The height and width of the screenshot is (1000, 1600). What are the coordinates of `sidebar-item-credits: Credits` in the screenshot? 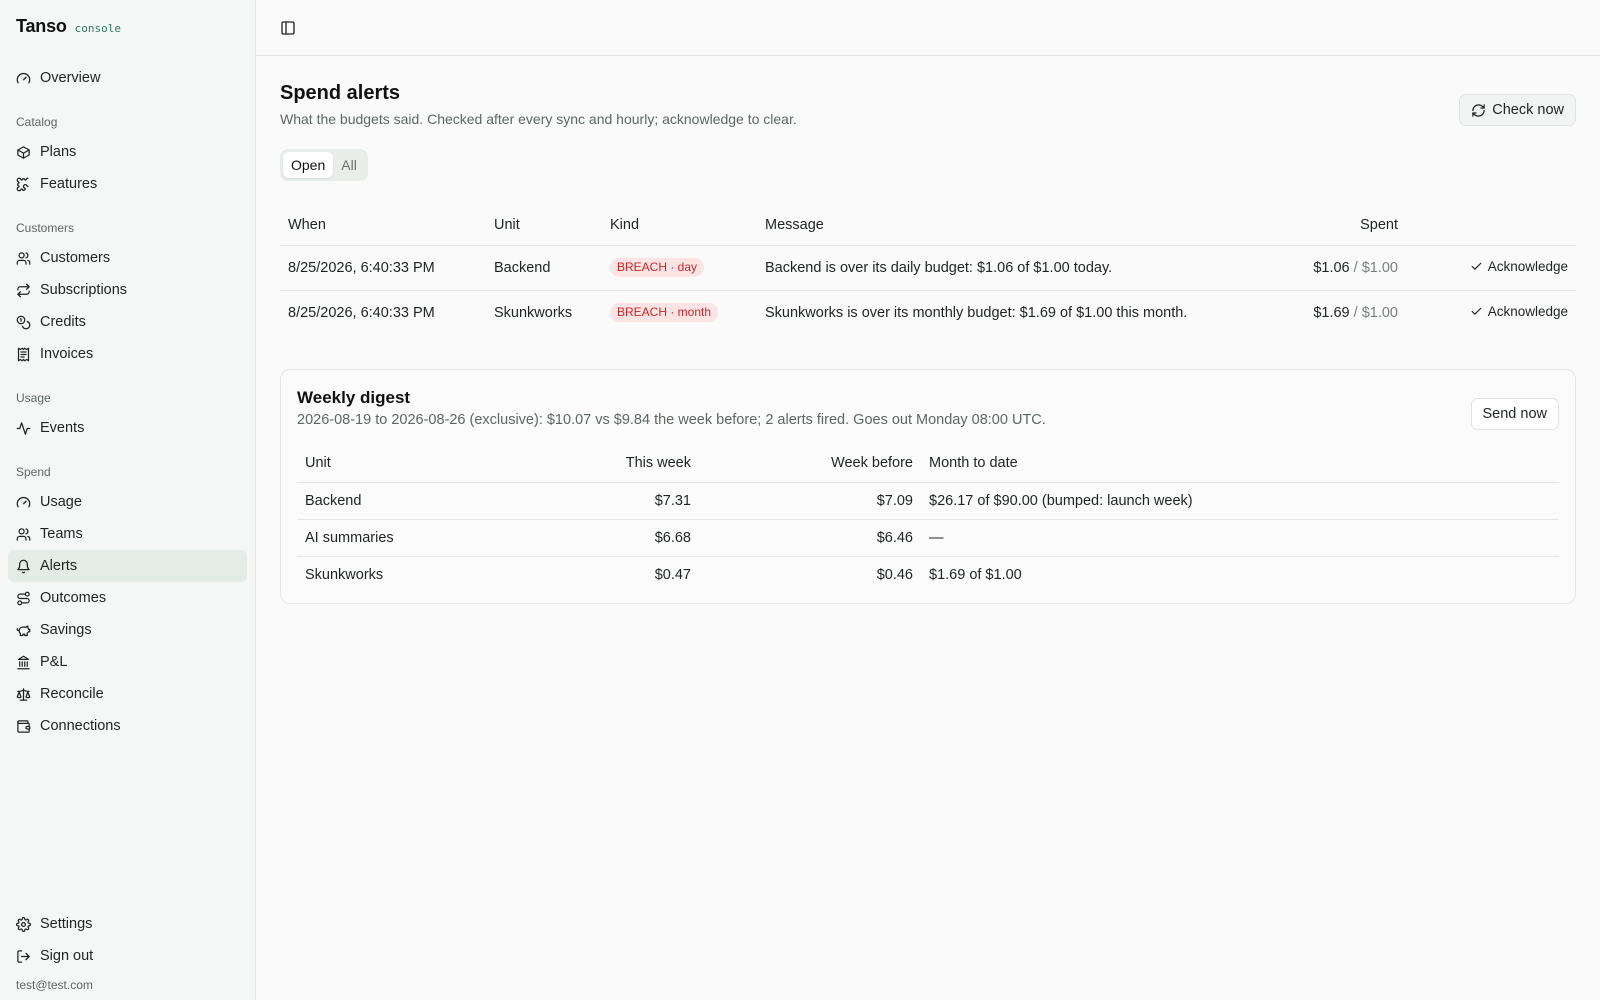 It's located at (127, 322).